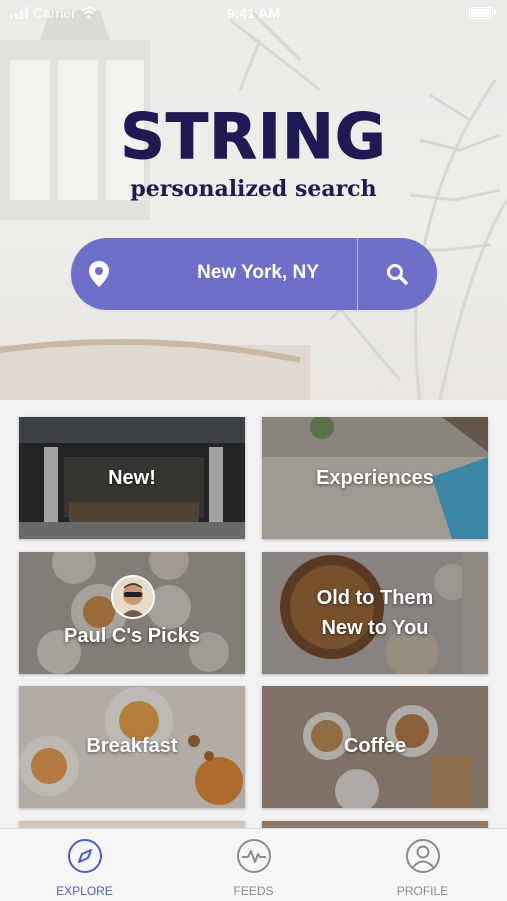 This screenshot has width=507, height=901. I want to click on tile-coffee-label: Coffee, so click(375, 746).